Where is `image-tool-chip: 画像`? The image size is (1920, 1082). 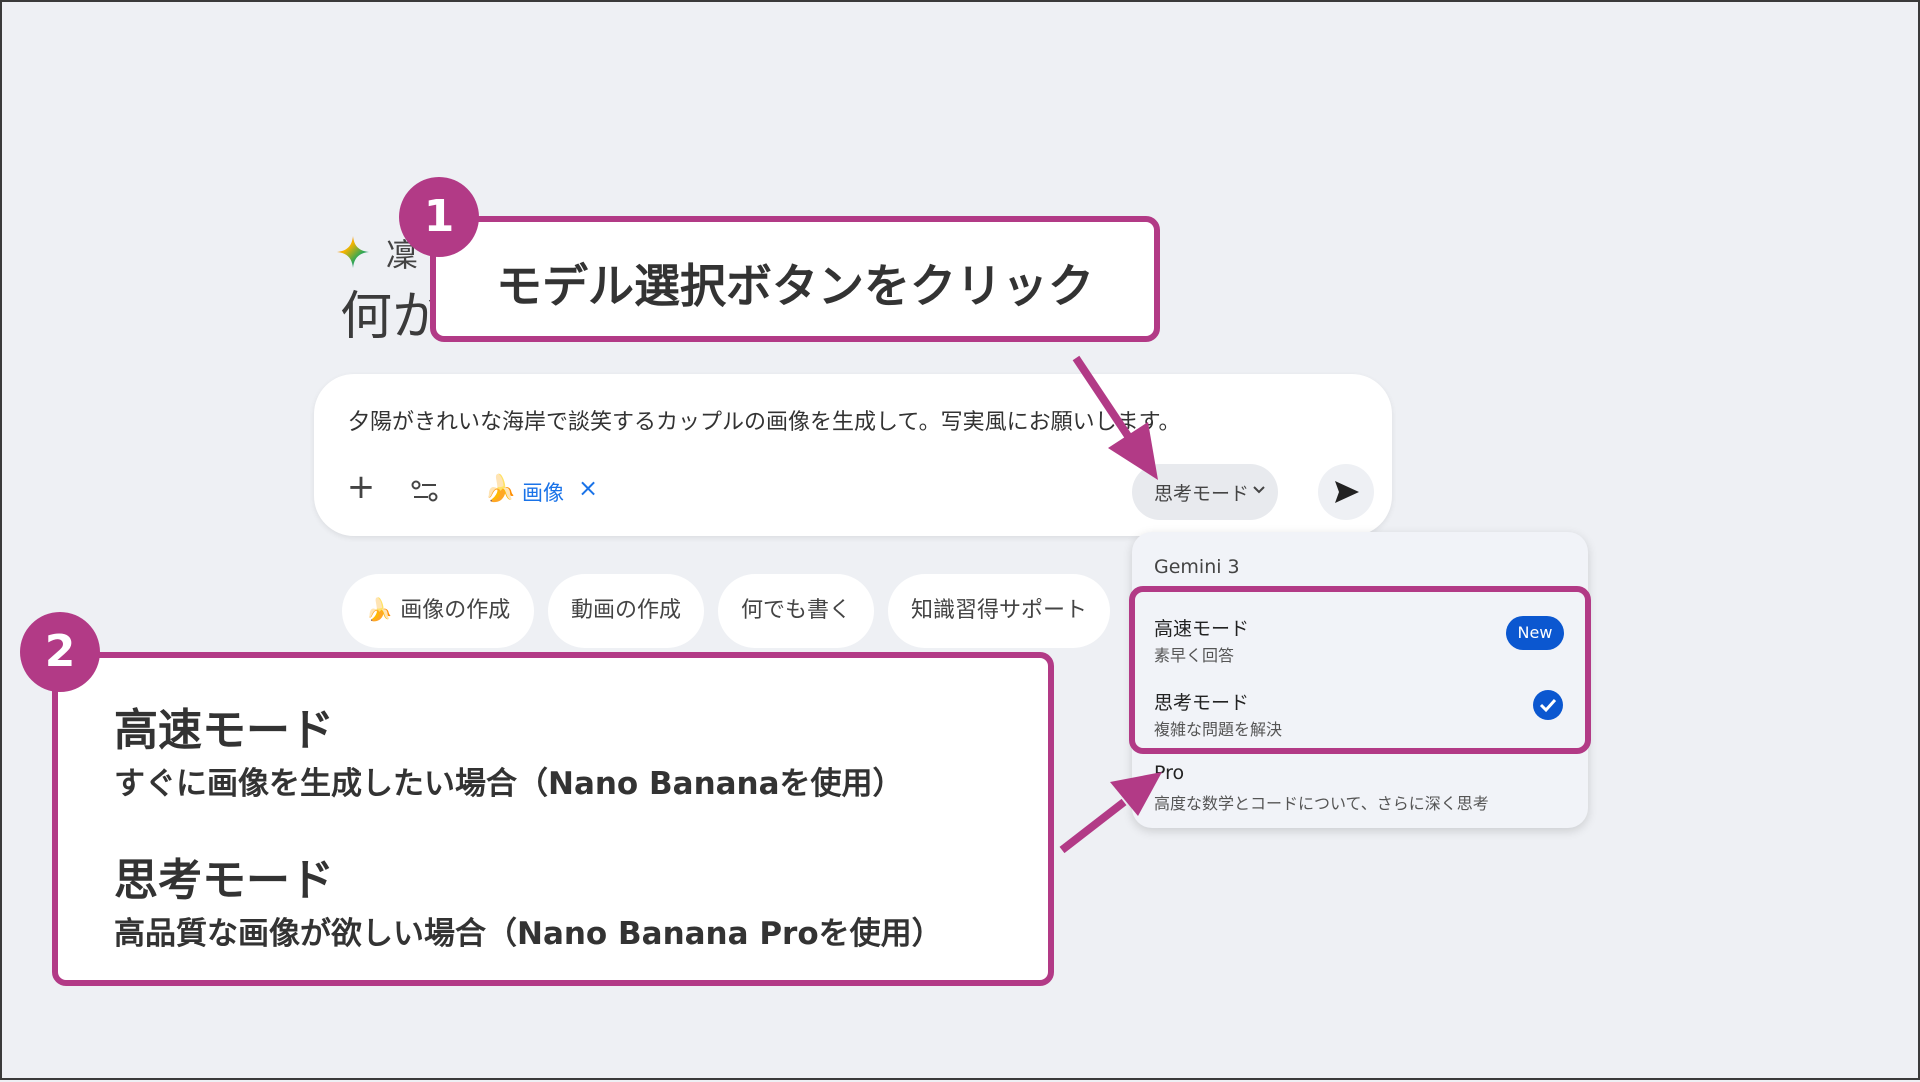 image-tool-chip: 画像 is located at coordinates (543, 492).